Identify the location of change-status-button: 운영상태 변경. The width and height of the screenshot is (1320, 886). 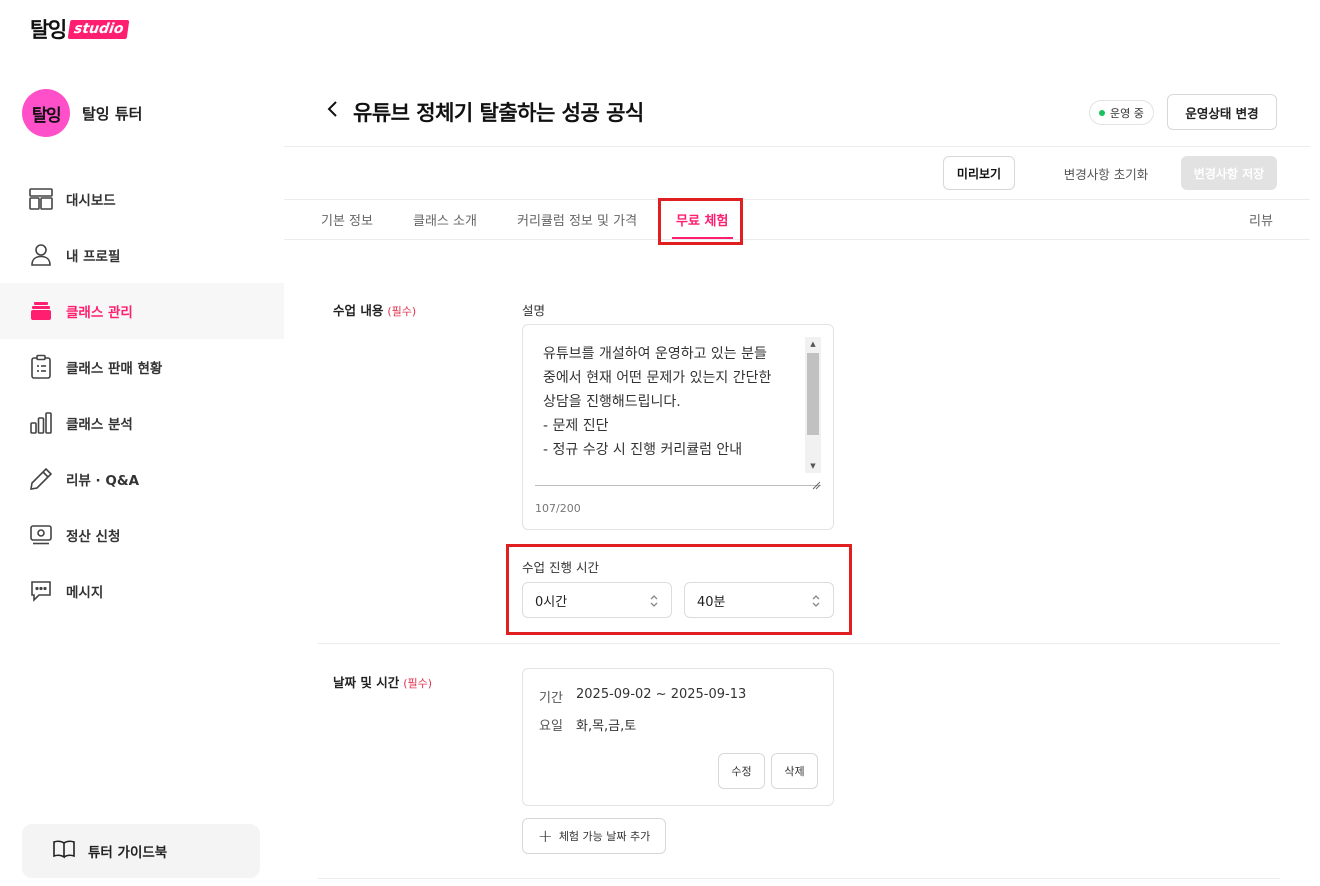
(1222, 112).